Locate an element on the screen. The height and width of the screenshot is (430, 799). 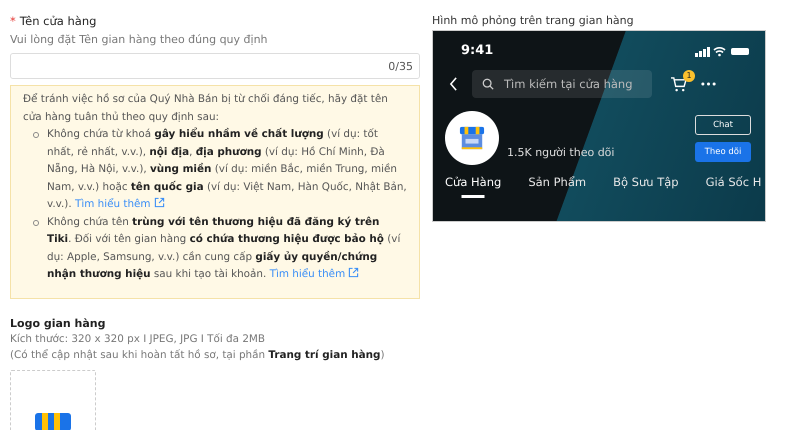
shop-tab: Sản Phẩm is located at coordinates (557, 186).